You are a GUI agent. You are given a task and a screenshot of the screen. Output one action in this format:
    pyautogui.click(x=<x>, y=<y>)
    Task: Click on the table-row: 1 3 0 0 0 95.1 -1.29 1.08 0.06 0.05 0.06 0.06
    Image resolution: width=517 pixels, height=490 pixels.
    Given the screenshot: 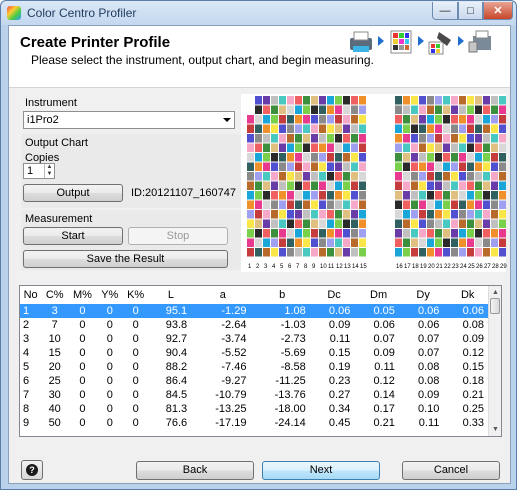 What is the action you would take?
    pyautogui.click(x=255, y=311)
    